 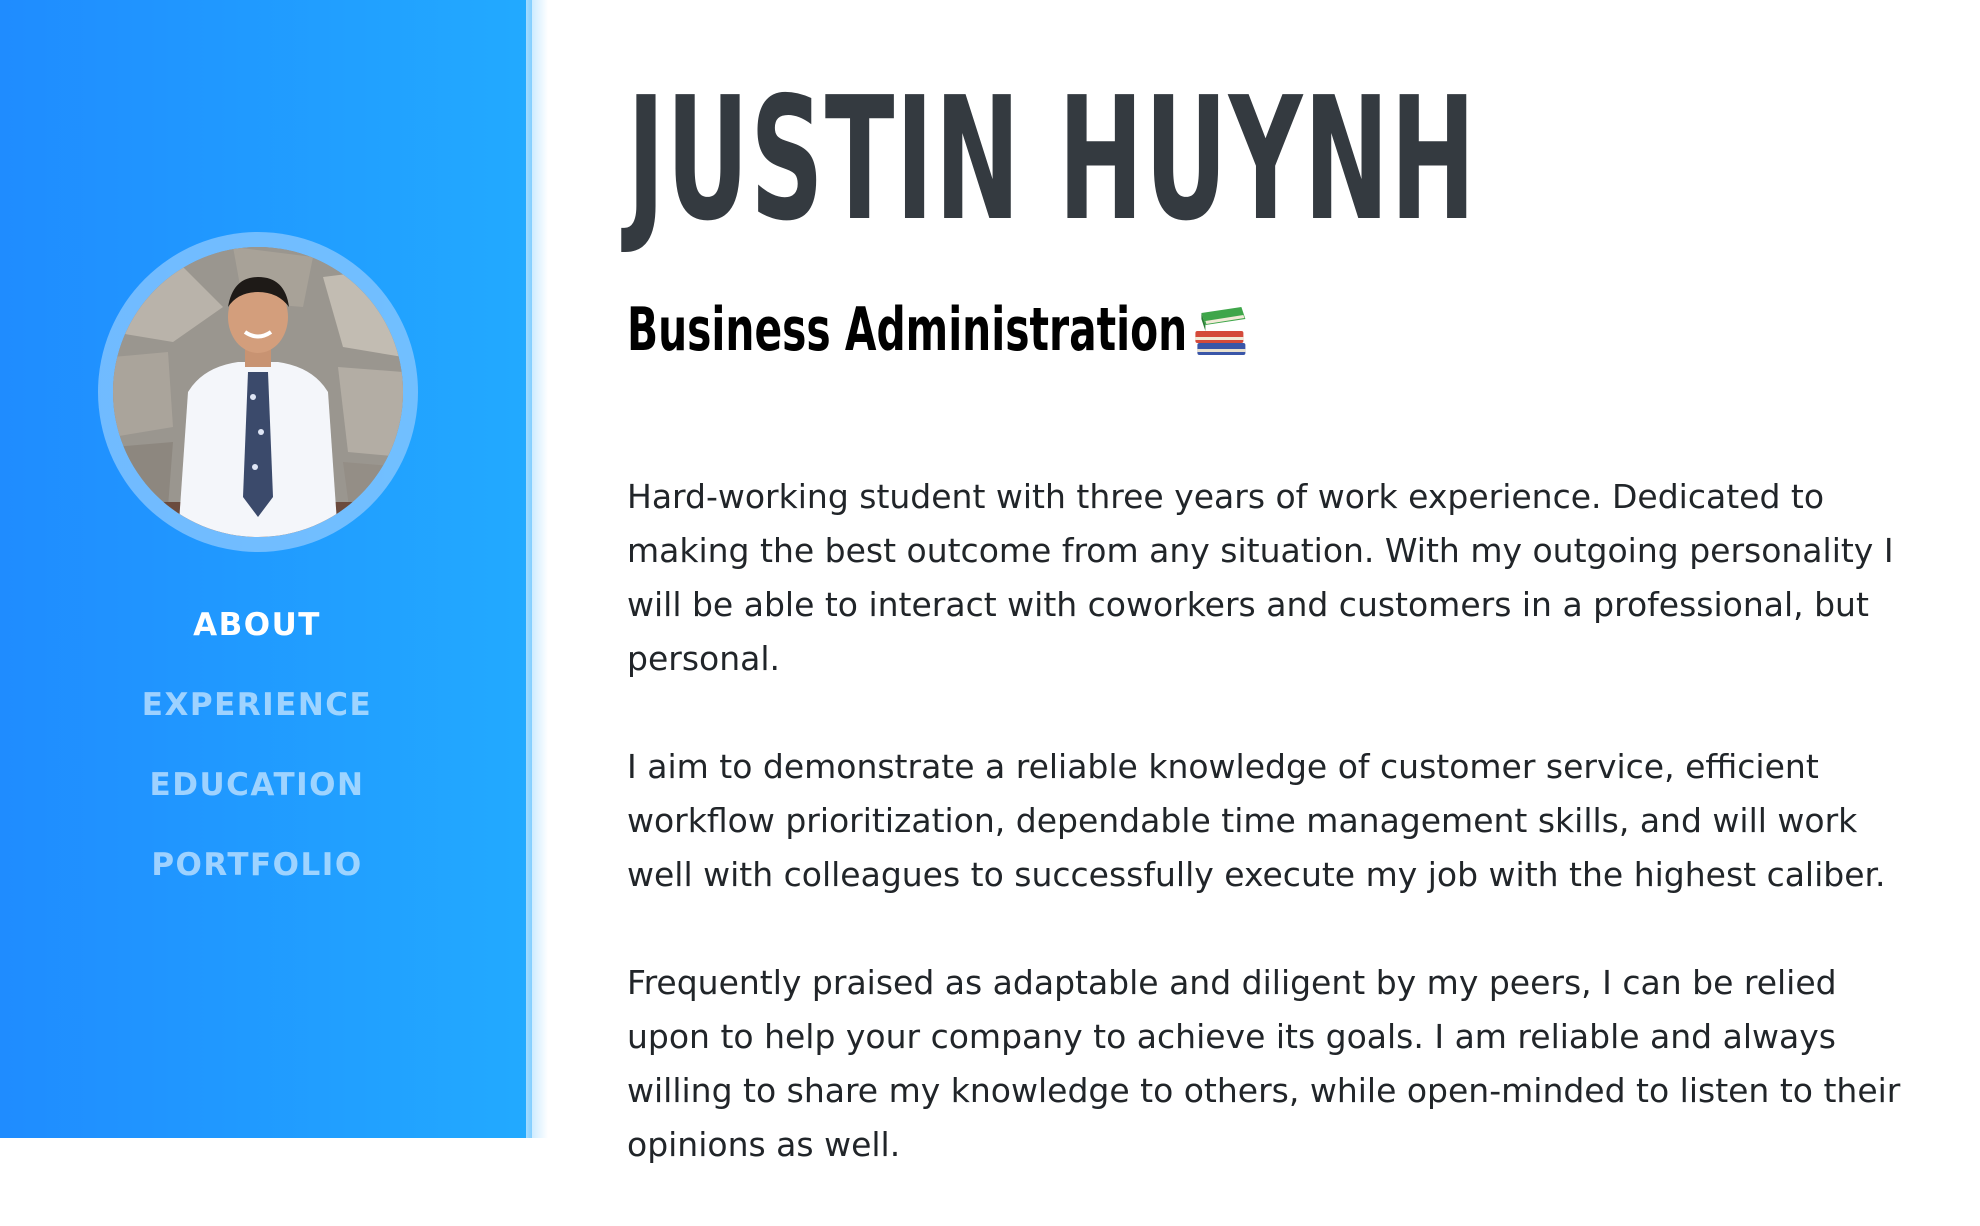 I want to click on books-icon, so click(x=1220, y=331).